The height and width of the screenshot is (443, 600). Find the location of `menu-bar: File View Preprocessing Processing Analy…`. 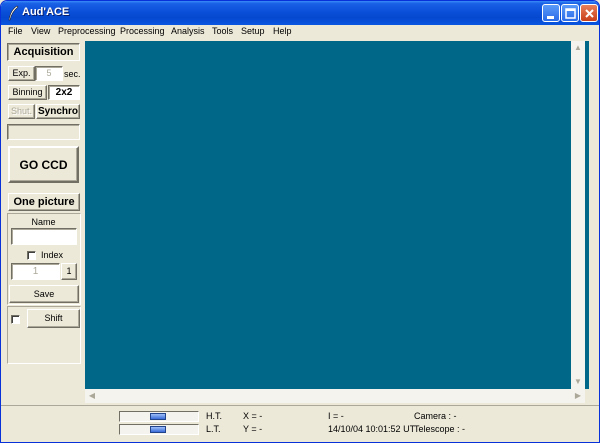

menu-bar: File View Preprocessing Processing Analy… is located at coordinates (300, 32).